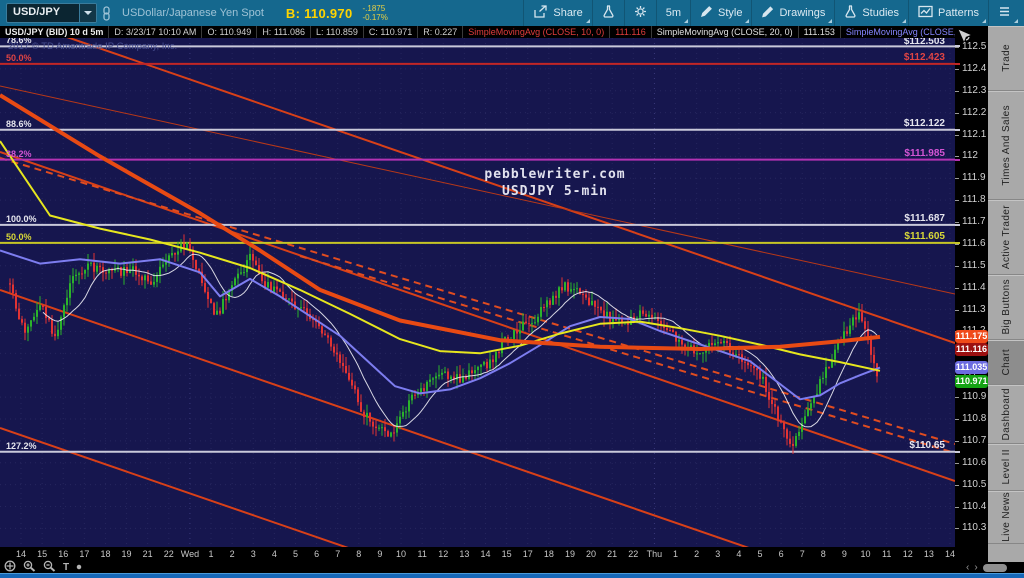 The width and height of the screenshot is (1024, 578). What do you see at coordinates (21, 445) in the screenshot?
I see `fib-level-label: 127.2%` at bounding box center [21, 445].